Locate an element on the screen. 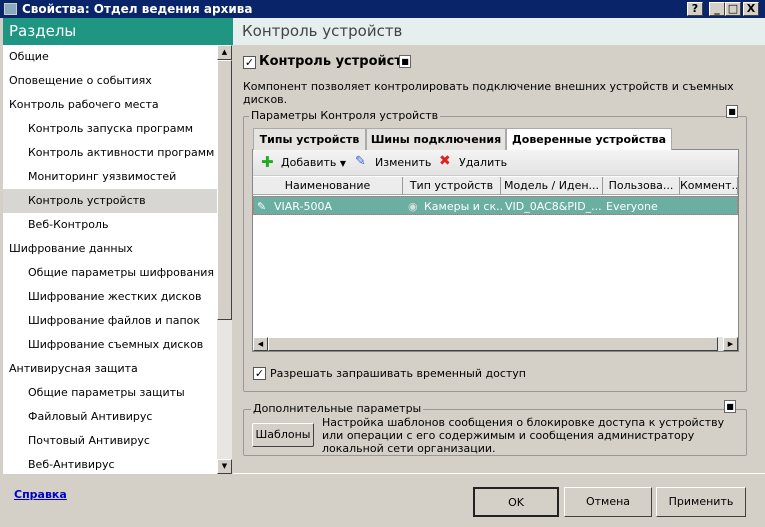 The image size is (765, 527). toolbar: ✚ Добавить ▼ ✎ Изменить ✖ Удалить is located at coordinates (495, 163).